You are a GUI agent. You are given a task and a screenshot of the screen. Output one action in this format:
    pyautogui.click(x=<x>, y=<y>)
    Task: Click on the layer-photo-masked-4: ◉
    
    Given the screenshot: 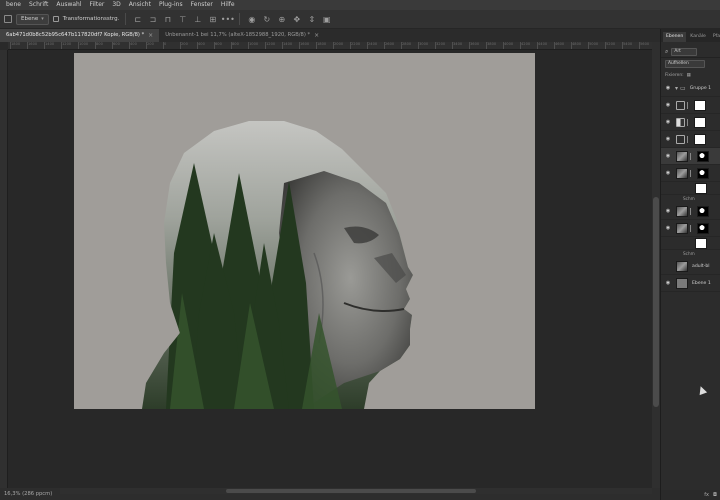 What is the action you would take?
    pyautogui.click(x=690, y=228)
    